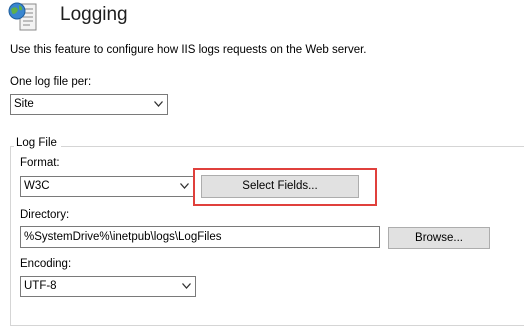 The width and height of the screenshot is (524, 326). Describe the element at coordinates (40, 286) in the screenshot. I see `encoding-value: UTF-8` at that location.